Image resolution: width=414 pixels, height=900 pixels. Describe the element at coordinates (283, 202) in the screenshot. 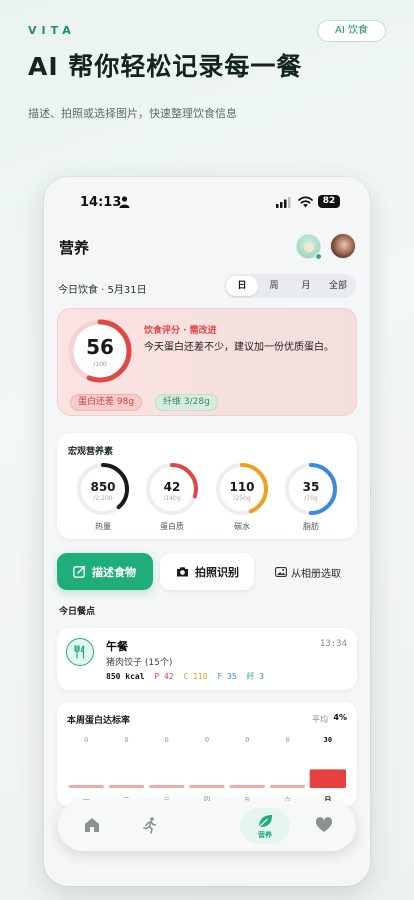

I see `cellular-signal-icon` at that location.